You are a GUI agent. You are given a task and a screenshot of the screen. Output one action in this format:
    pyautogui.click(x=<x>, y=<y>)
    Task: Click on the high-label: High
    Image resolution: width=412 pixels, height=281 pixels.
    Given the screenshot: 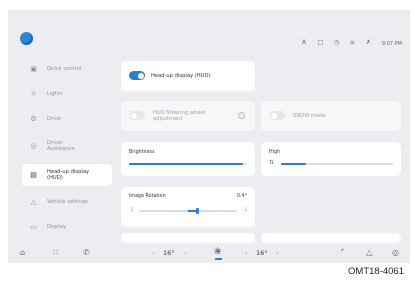 What is the action you would take?
    pyautogui.click(x=275, y=152)
    